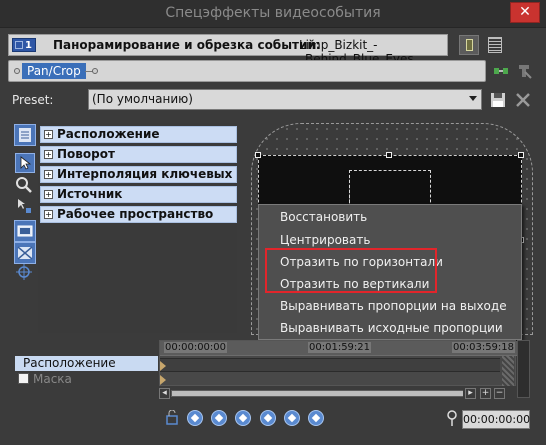  What do you see at coordinates (351, 270) in the screenshot?
I see `annotation-highlight-box` at bounding box center [351, 270].